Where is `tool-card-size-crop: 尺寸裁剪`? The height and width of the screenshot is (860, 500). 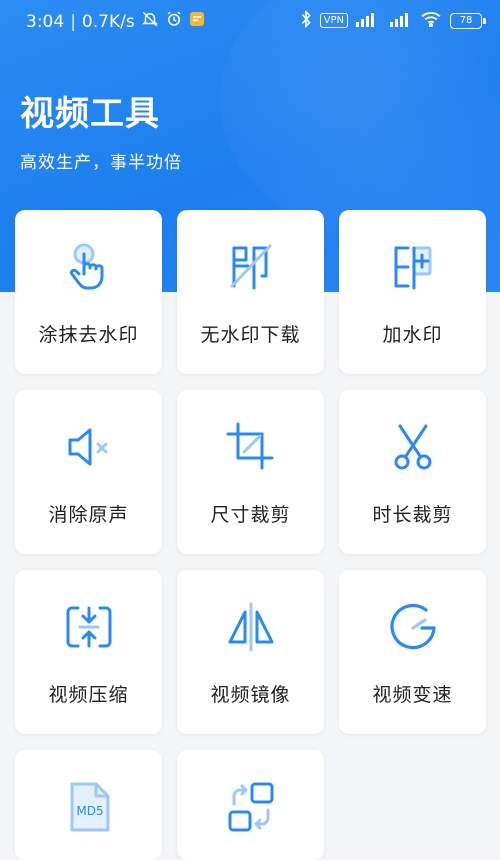 tool-card-size-crop: 尺寸裁剪 is located at coordinates (250, 472).